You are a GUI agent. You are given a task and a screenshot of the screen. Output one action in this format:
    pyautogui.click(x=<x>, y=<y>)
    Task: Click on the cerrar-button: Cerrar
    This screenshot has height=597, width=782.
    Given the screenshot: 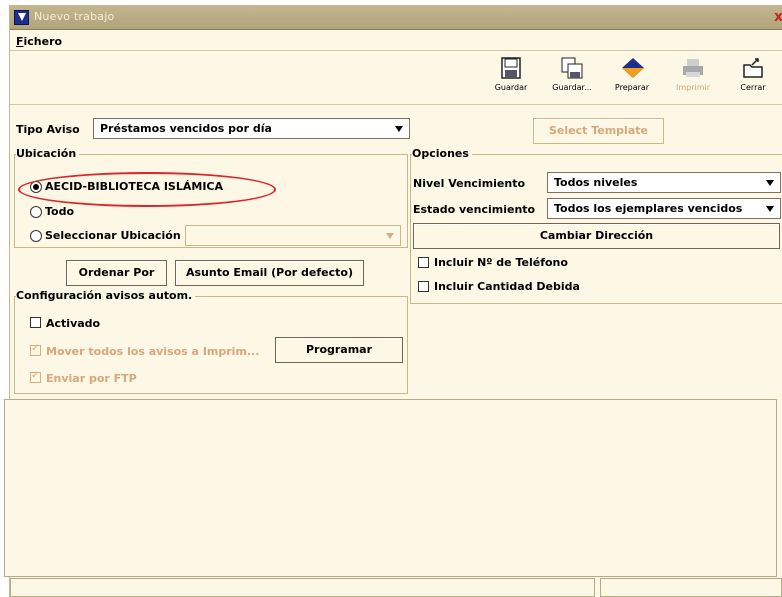 What is the action you would take?
    pyautogui.click(x=752, y=79)
    